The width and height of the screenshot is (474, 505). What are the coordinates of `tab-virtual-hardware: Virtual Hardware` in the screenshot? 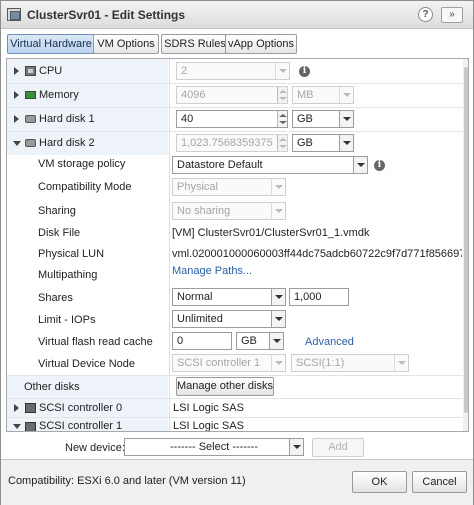 It's located at (51, 44).